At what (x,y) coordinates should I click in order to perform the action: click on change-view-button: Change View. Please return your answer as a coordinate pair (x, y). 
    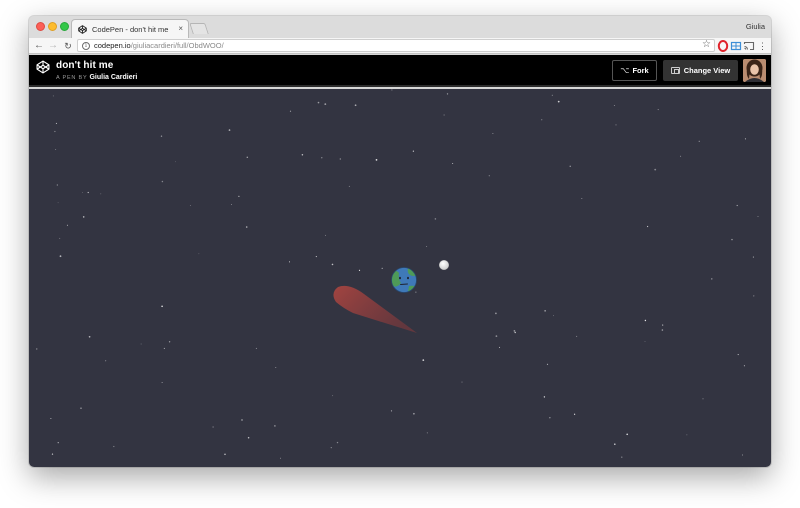
    Looking at the image, I should click on (700, 70).